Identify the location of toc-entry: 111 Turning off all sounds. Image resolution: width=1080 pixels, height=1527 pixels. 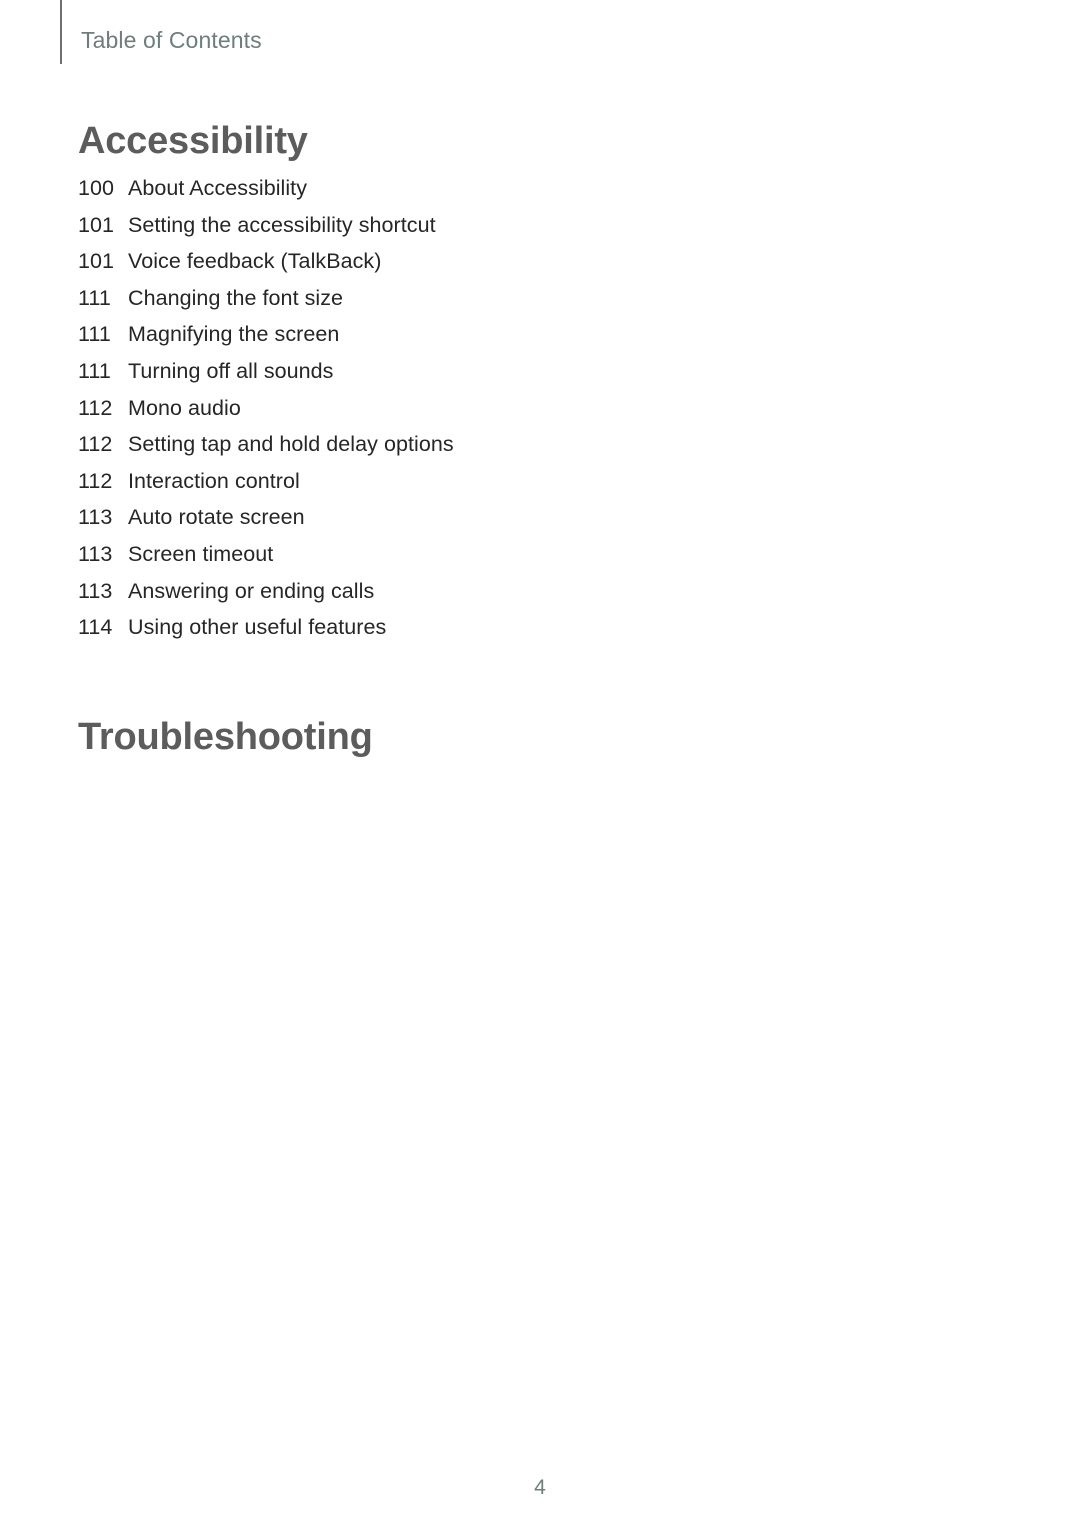
(266, 377).